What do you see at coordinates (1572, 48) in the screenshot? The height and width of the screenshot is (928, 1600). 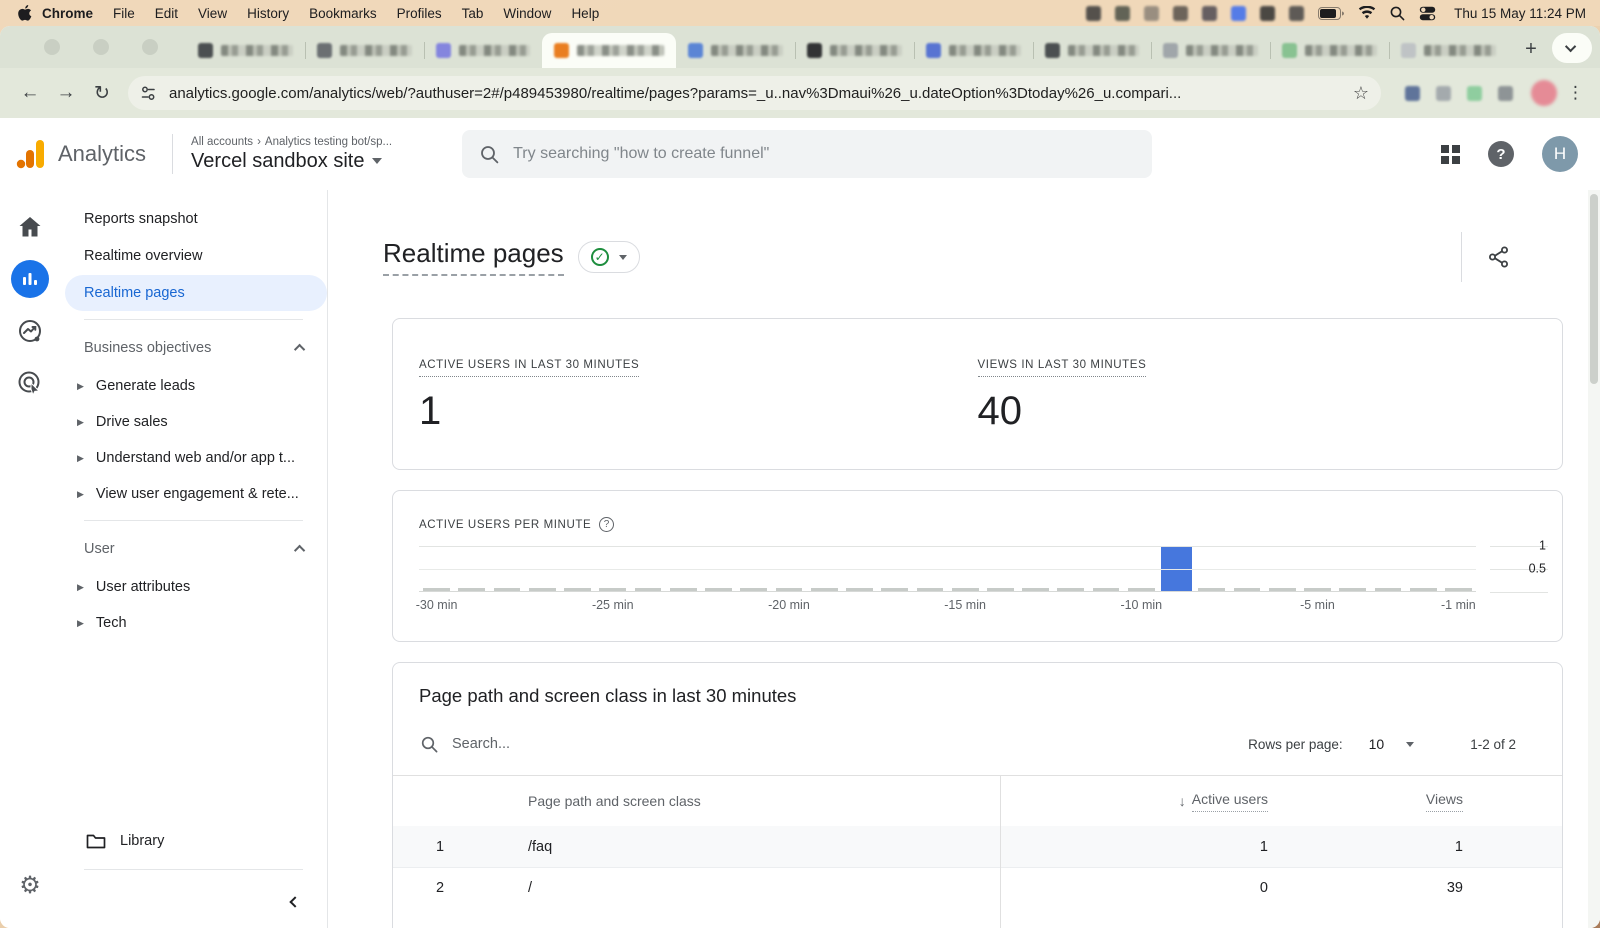 I see `tab-search-button` at bounding box center [1572, 48].